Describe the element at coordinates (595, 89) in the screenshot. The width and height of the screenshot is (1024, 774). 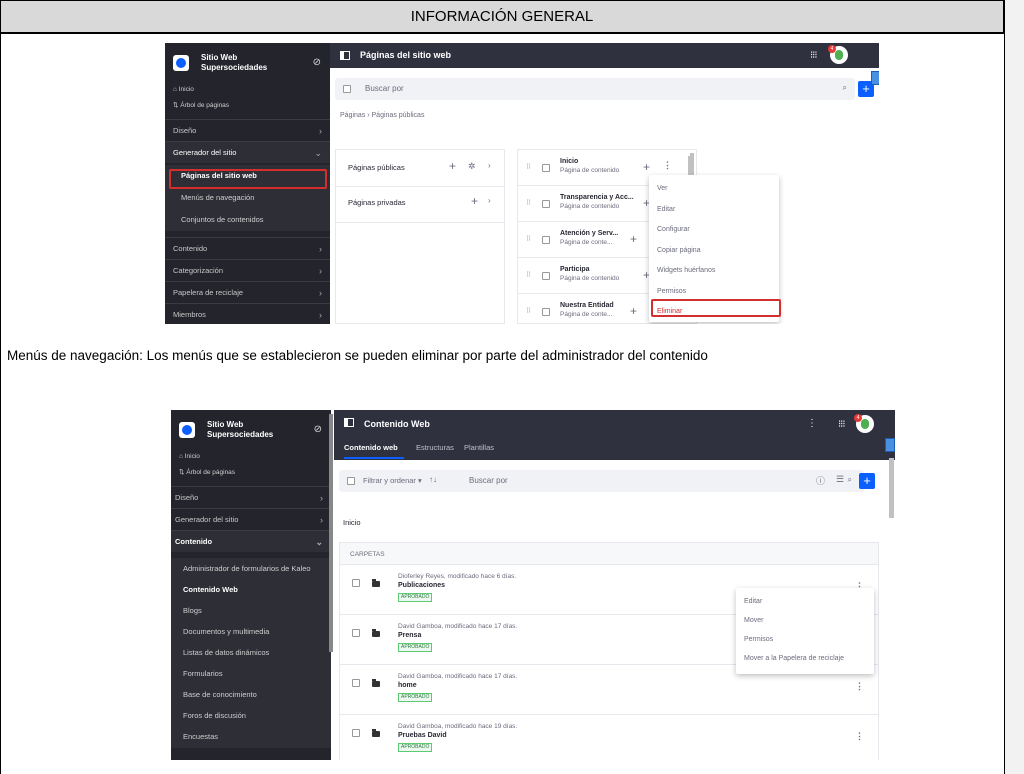
I see `search-bar: Buscar por ⌕` at that location.